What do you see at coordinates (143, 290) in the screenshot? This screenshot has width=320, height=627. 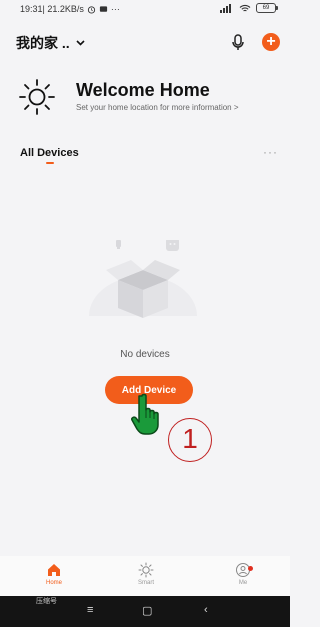 I see `empty-box-illustration` at bounding box center [143, 290].